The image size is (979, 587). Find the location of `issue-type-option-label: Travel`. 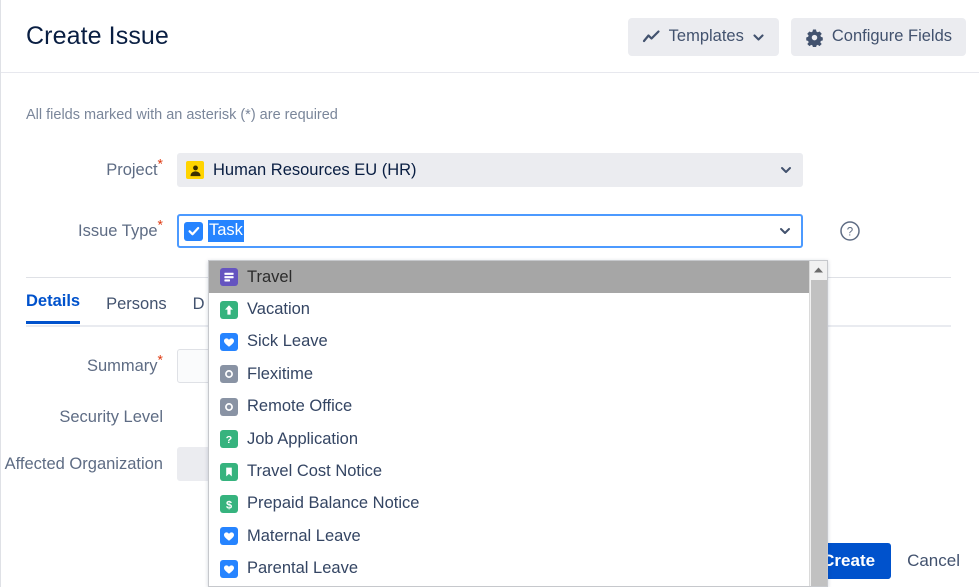

issue-type-option-label: Travel is located at coordinates (270, 276).